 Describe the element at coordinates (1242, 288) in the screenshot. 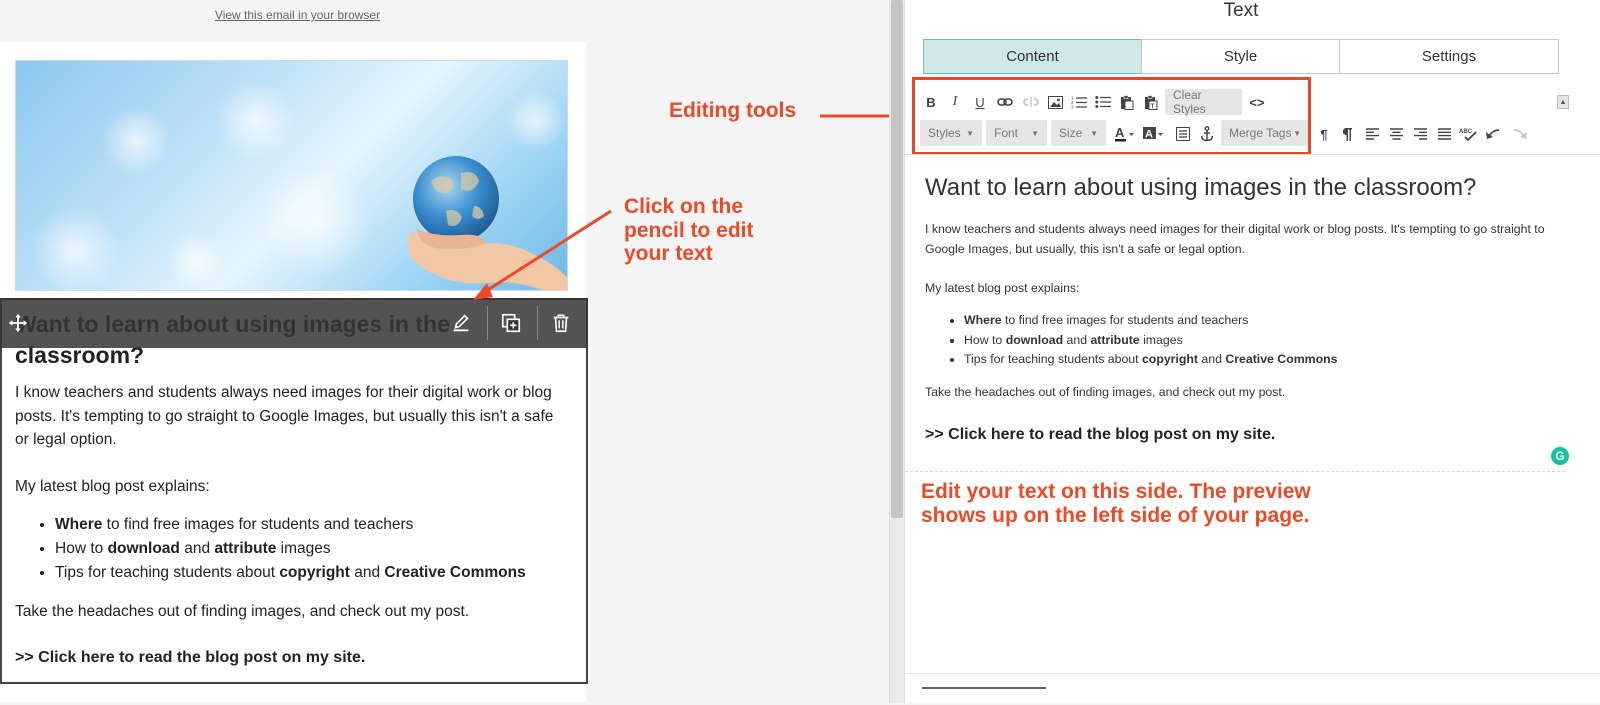

I see `editor-explains: My latest blog post explains:` at that location.